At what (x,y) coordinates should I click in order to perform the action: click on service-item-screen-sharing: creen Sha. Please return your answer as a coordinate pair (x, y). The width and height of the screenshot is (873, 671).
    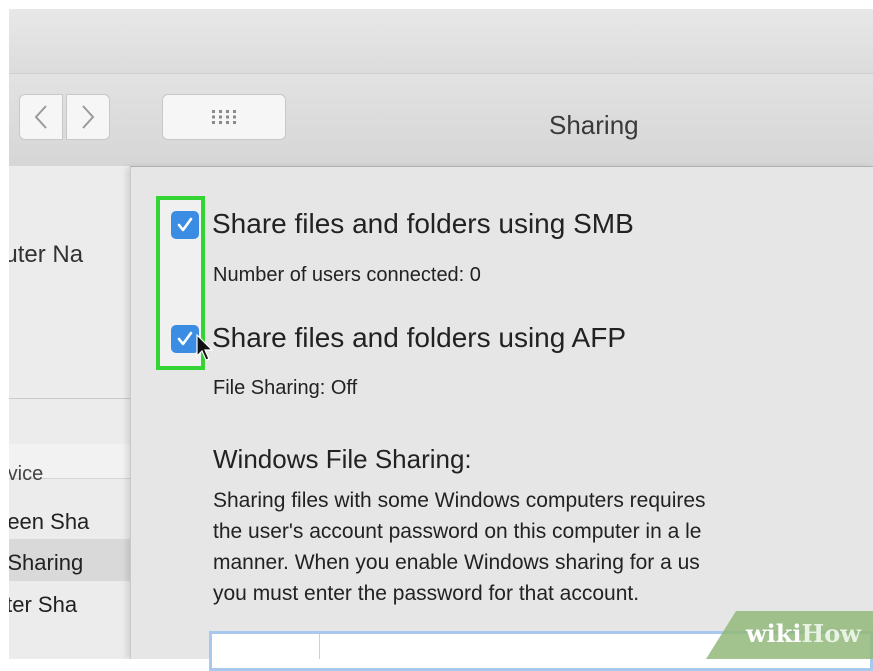
    Looking at the image, I should click on (49, 522).